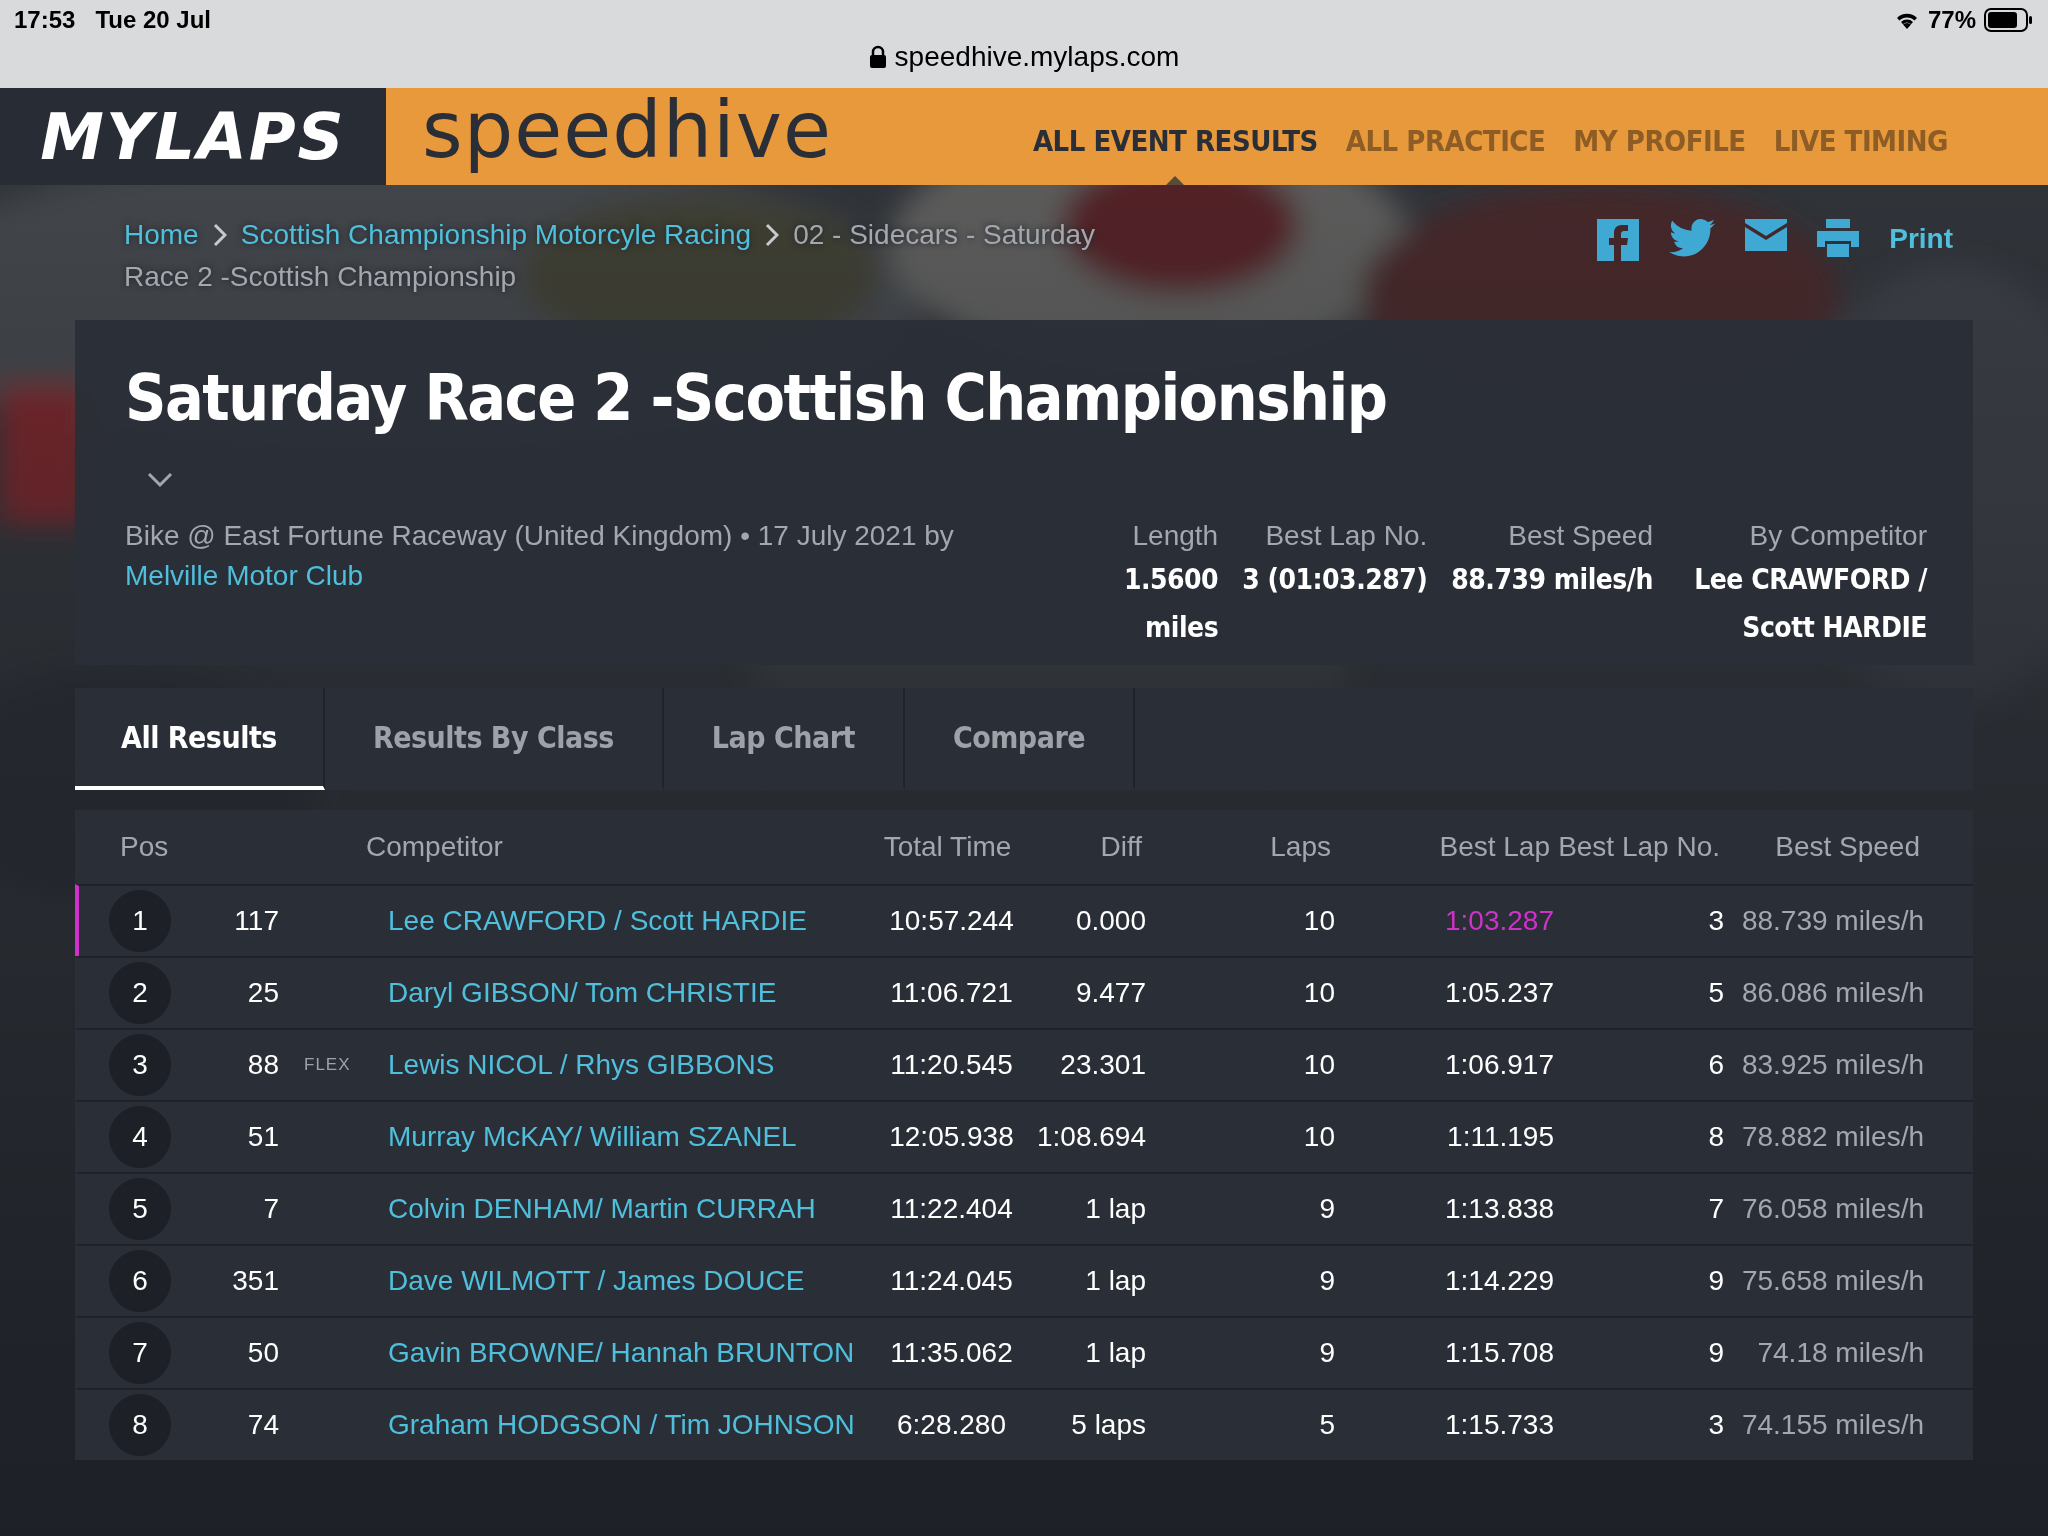 This screenshot has height=1536, width=2048. What do you see at coordinates (1840, 1353) in the screenshot?
I see `table-cell-text: 74.18 miles/h` at bounding box center [1840, 1353].